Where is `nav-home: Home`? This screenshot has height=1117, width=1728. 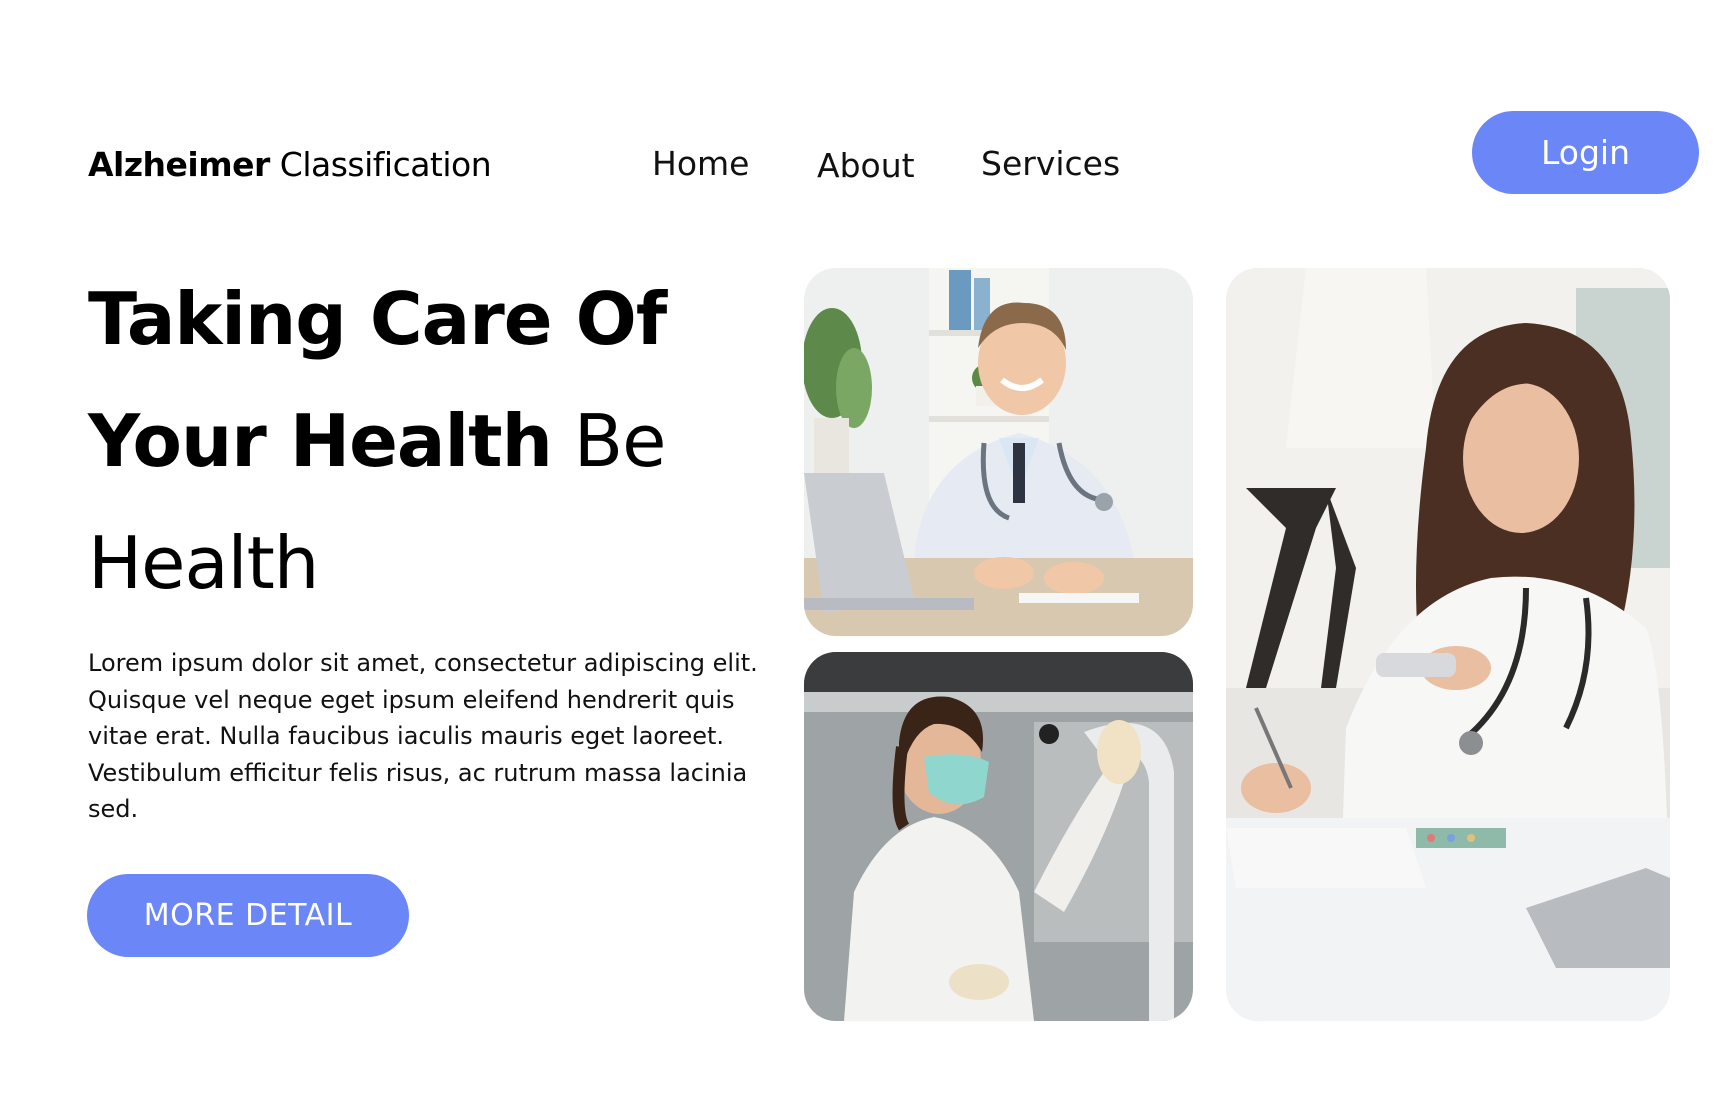
nav-home: Home is located at coordinates (700, 164).